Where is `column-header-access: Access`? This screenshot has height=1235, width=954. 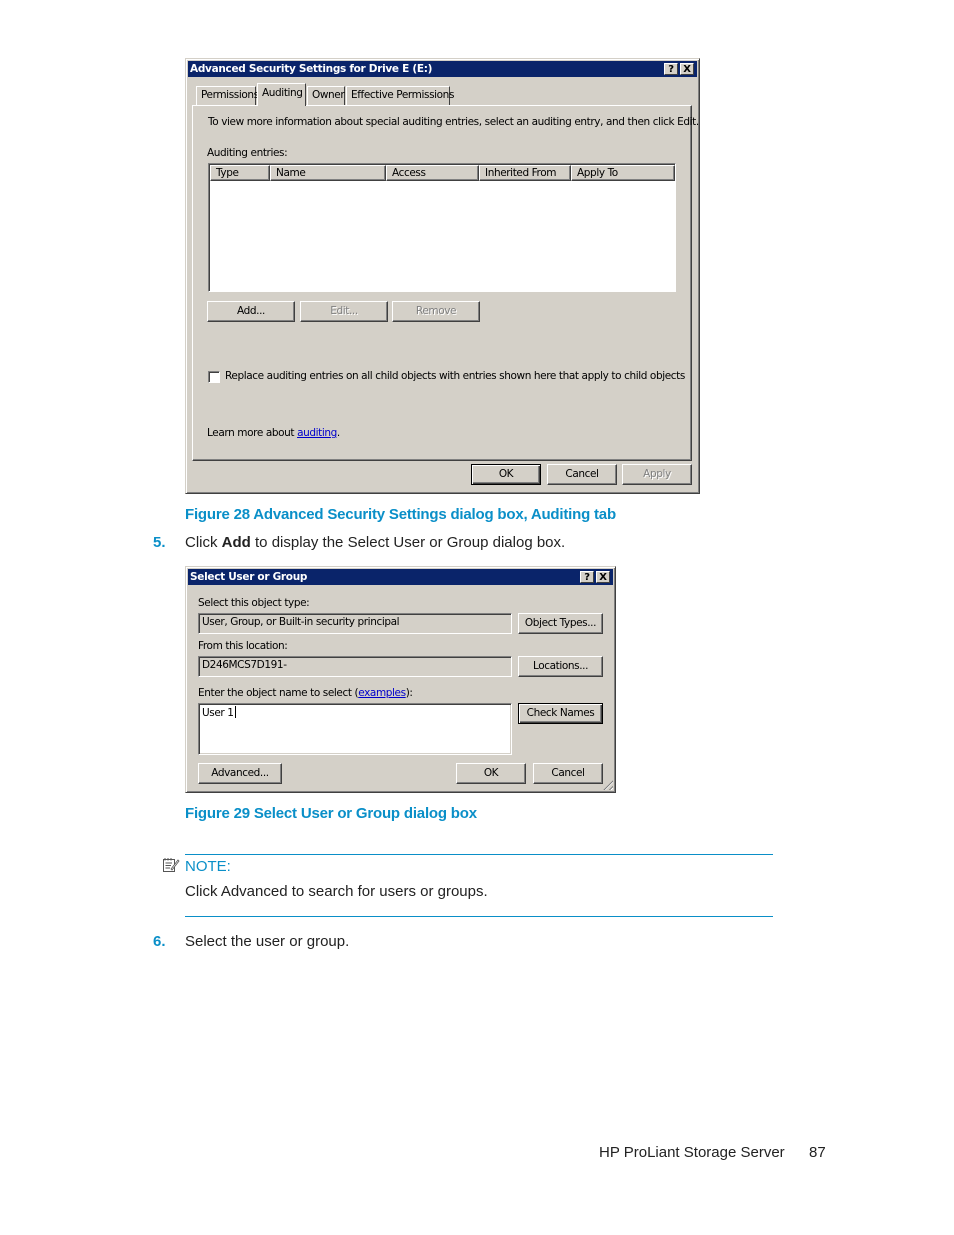
column-header-access: Access is located at coordinates (432, 173).